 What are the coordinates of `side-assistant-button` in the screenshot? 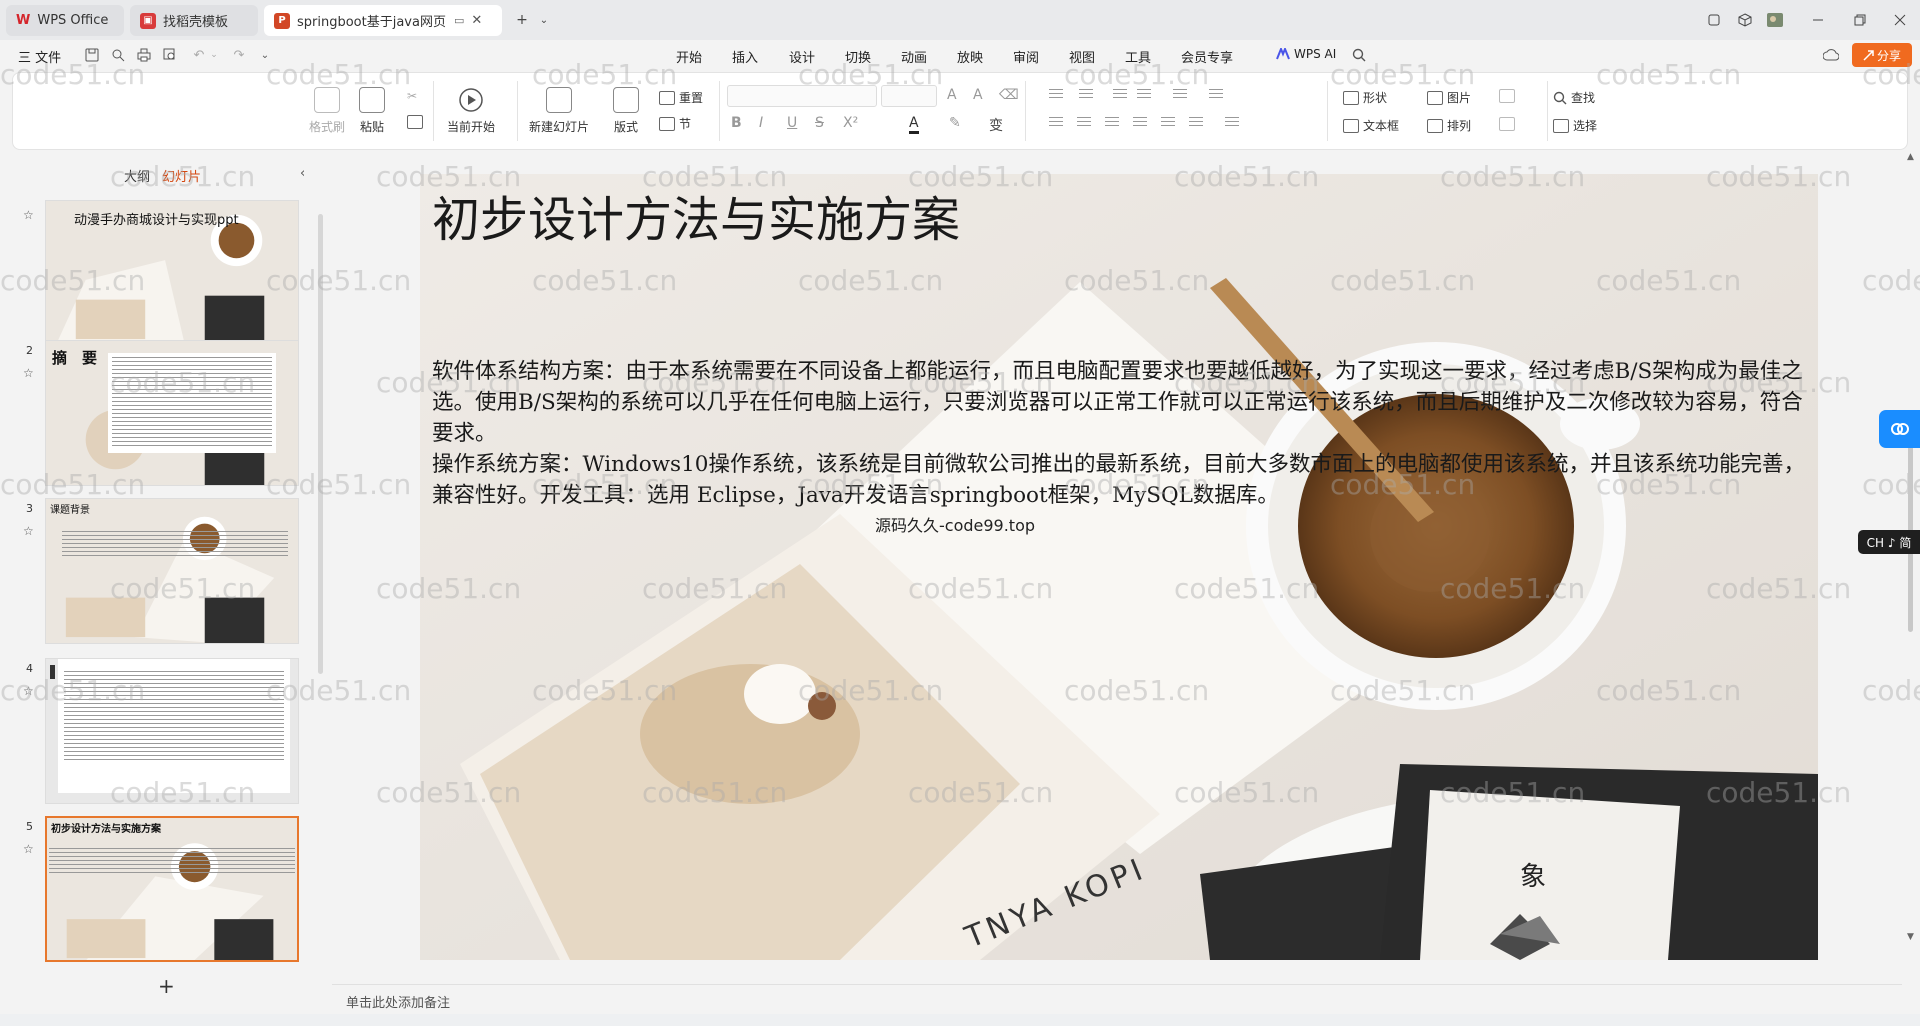 It's located at (1899, 429).